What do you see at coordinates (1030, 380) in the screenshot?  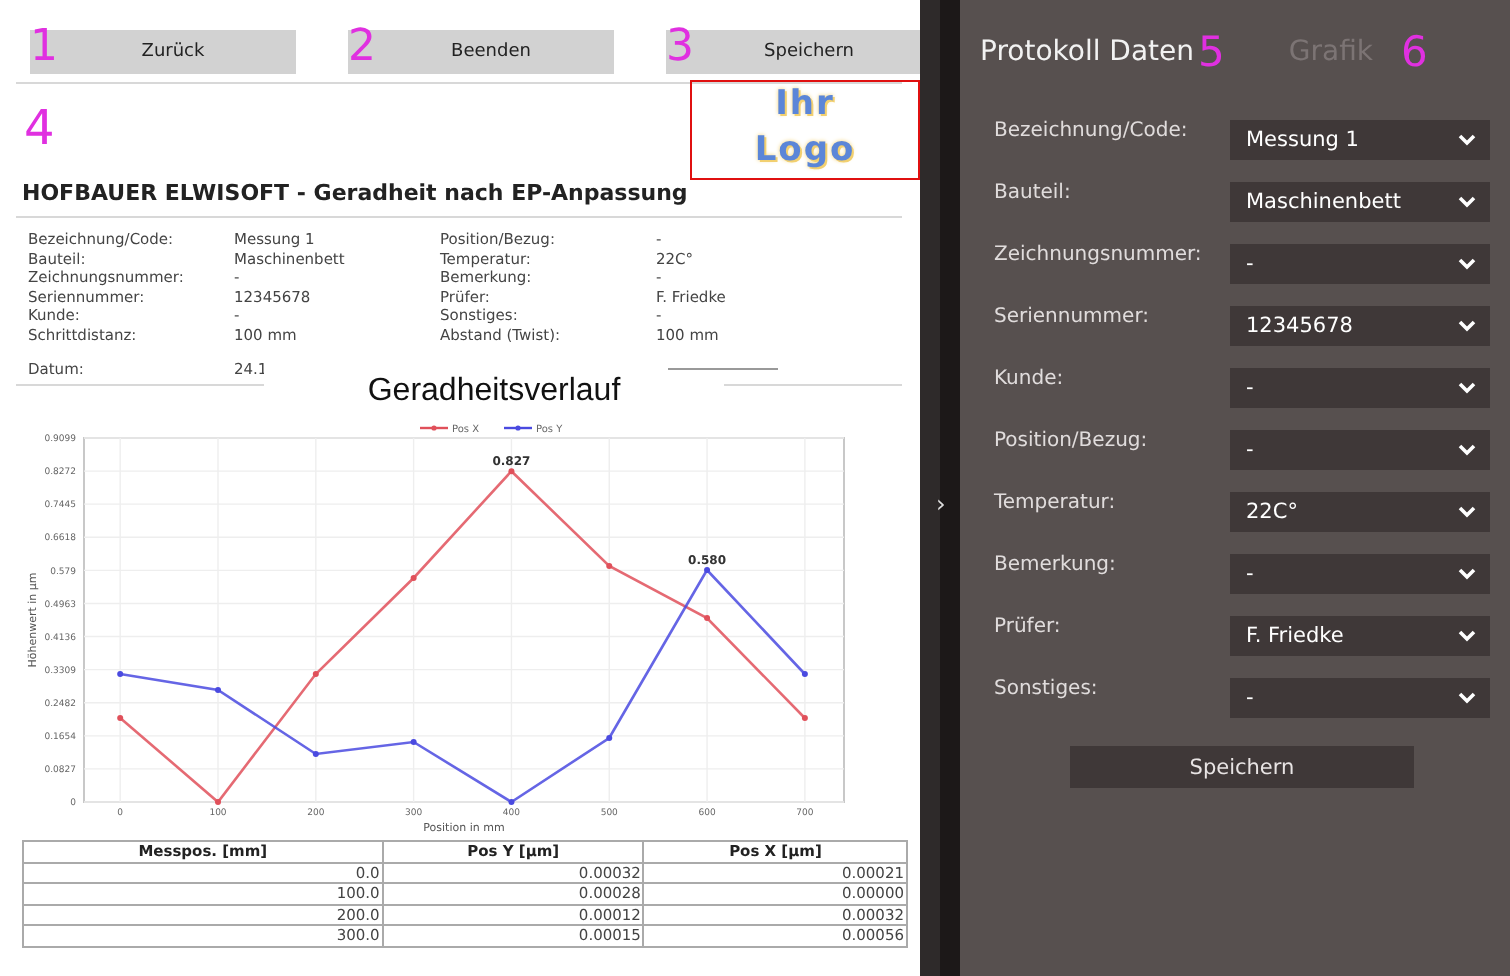 I see `field-label: Kunde:` at bounding box center [1030, 380].